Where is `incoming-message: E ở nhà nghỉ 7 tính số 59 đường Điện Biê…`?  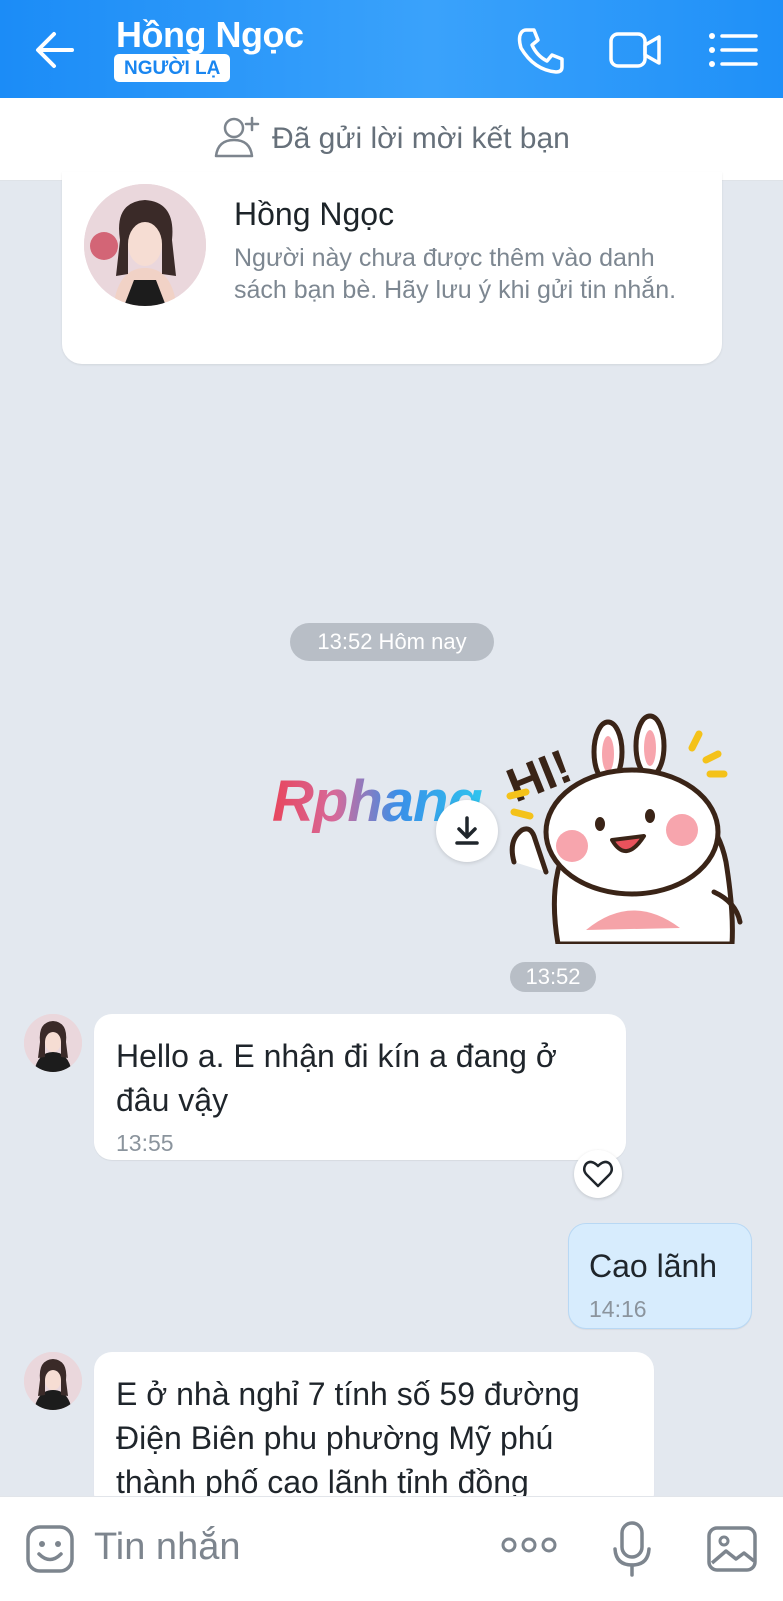
incoming-message: E ở nhà nghỉ 7 tính số 59 đường Điện Biê… is located at coordinates (374, 1432).